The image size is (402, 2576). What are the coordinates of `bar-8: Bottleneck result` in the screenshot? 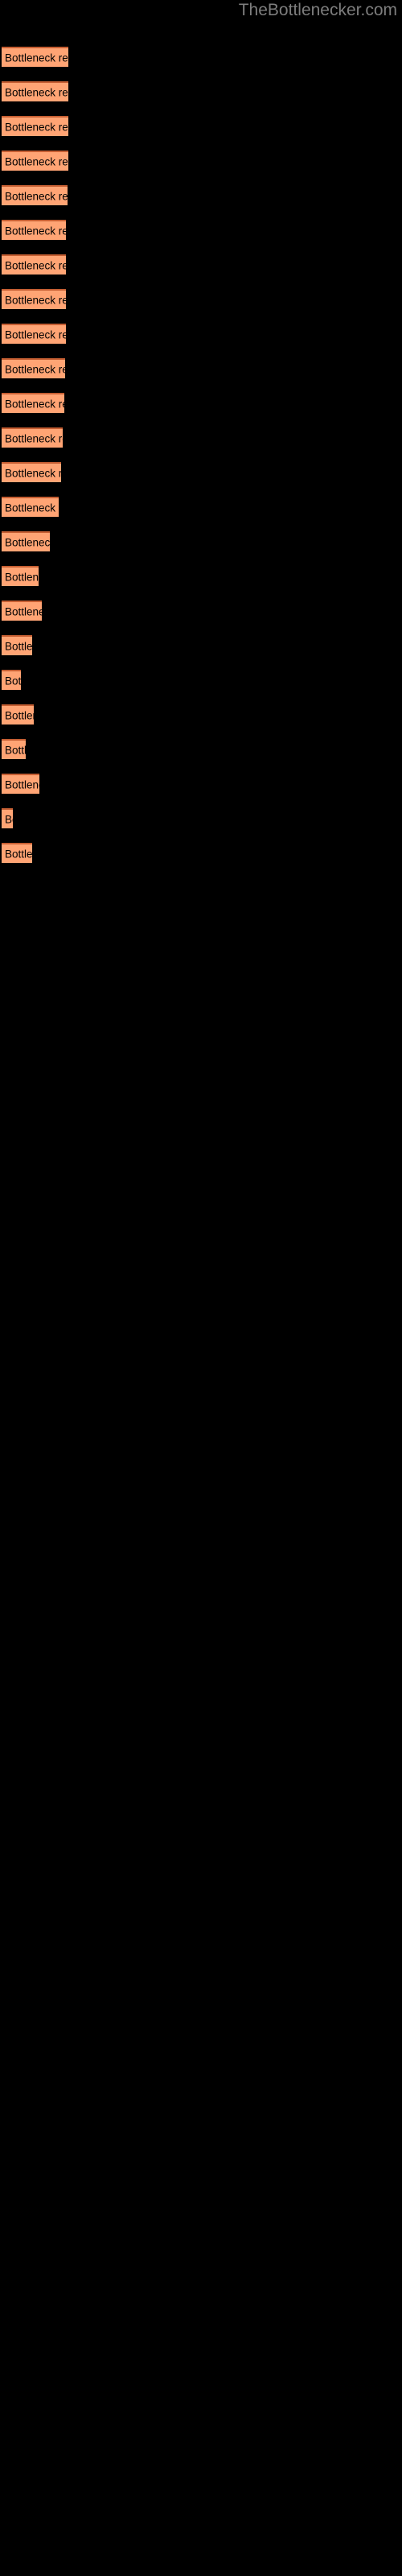 It's located at (34, 334).